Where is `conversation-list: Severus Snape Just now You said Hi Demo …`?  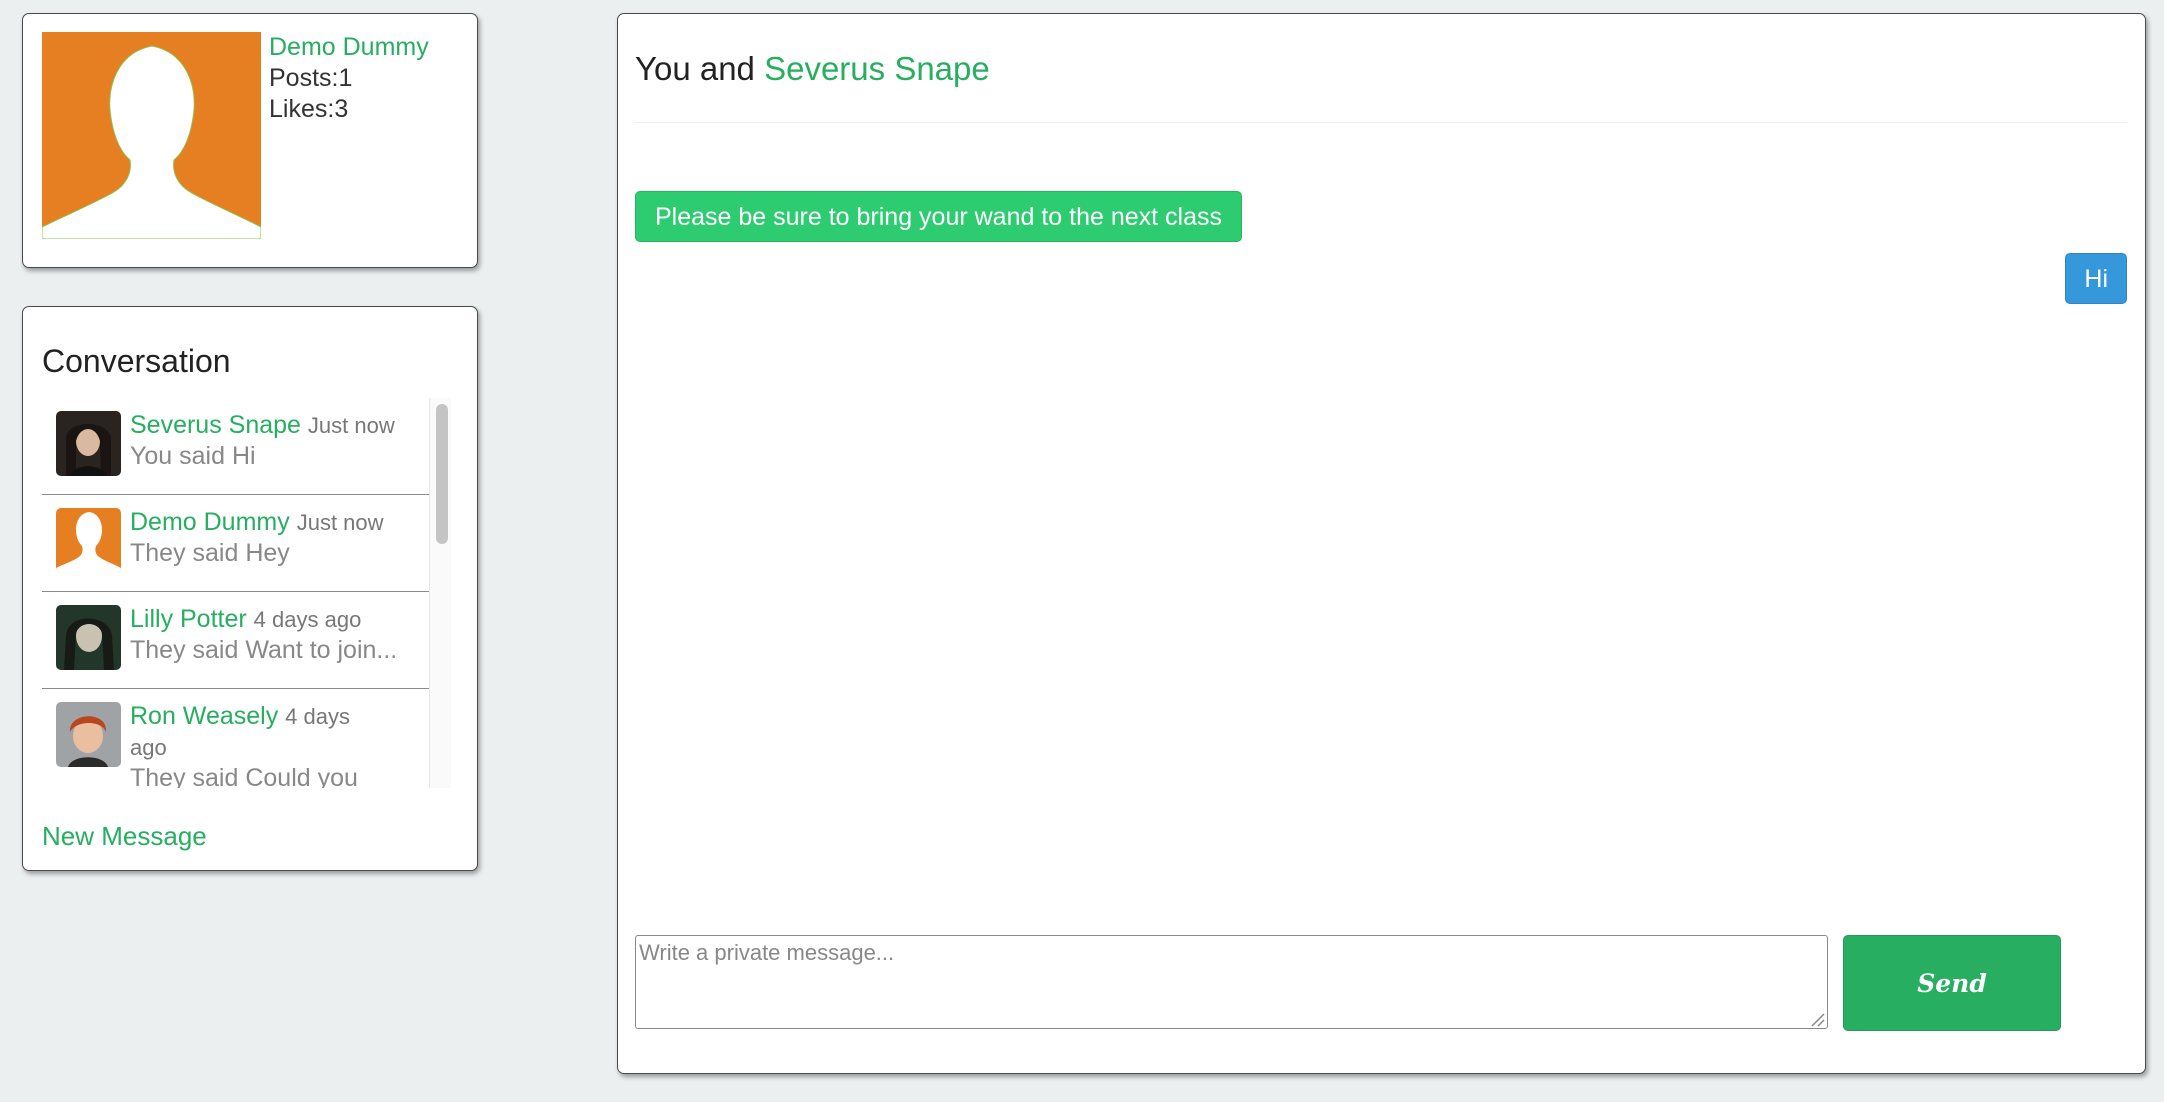
conversation-list: Severus Snape Just now You said Hi Demo … is located at coordinates (246, 593).